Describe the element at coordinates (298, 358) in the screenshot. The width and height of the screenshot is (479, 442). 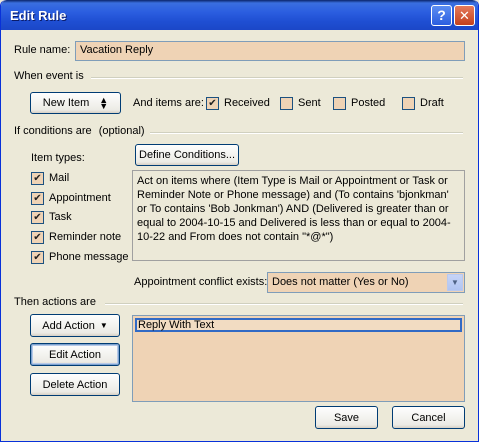
I see `actions-list: Reply With Text` at that location.